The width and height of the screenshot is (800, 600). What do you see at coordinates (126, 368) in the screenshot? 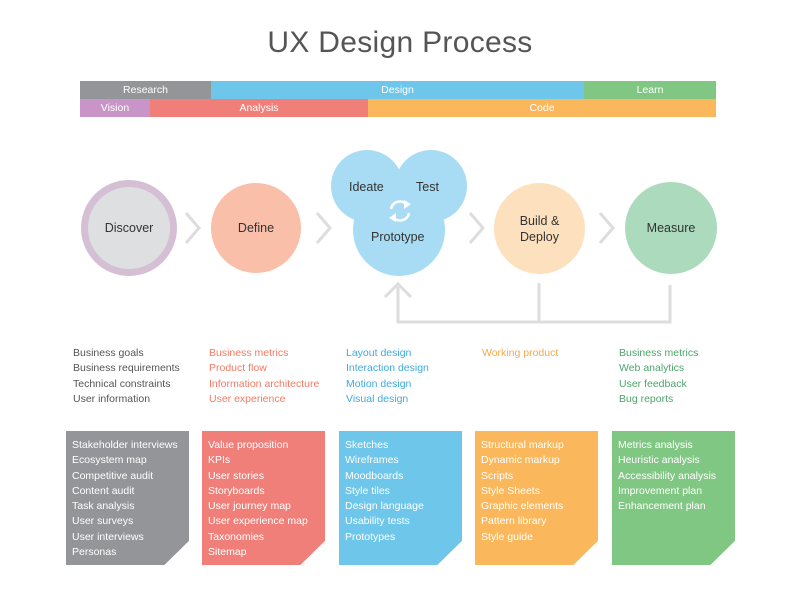
I see `list-item: Business requirements` at bounding box center [126, 368].